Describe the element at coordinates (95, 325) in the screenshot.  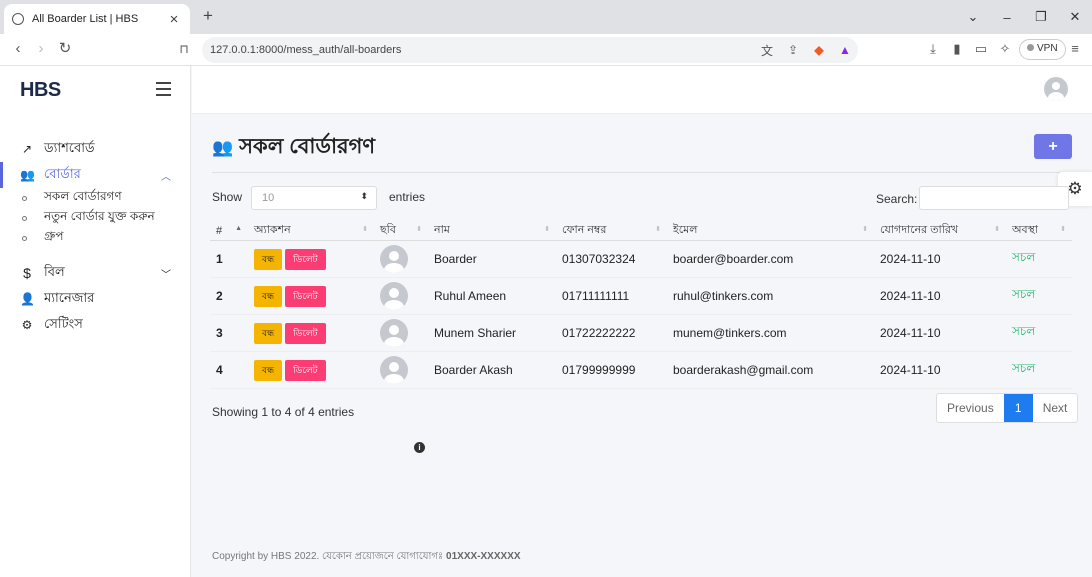
I see `sidebar-item-settings: ⚙ সেটিংস` at that location.